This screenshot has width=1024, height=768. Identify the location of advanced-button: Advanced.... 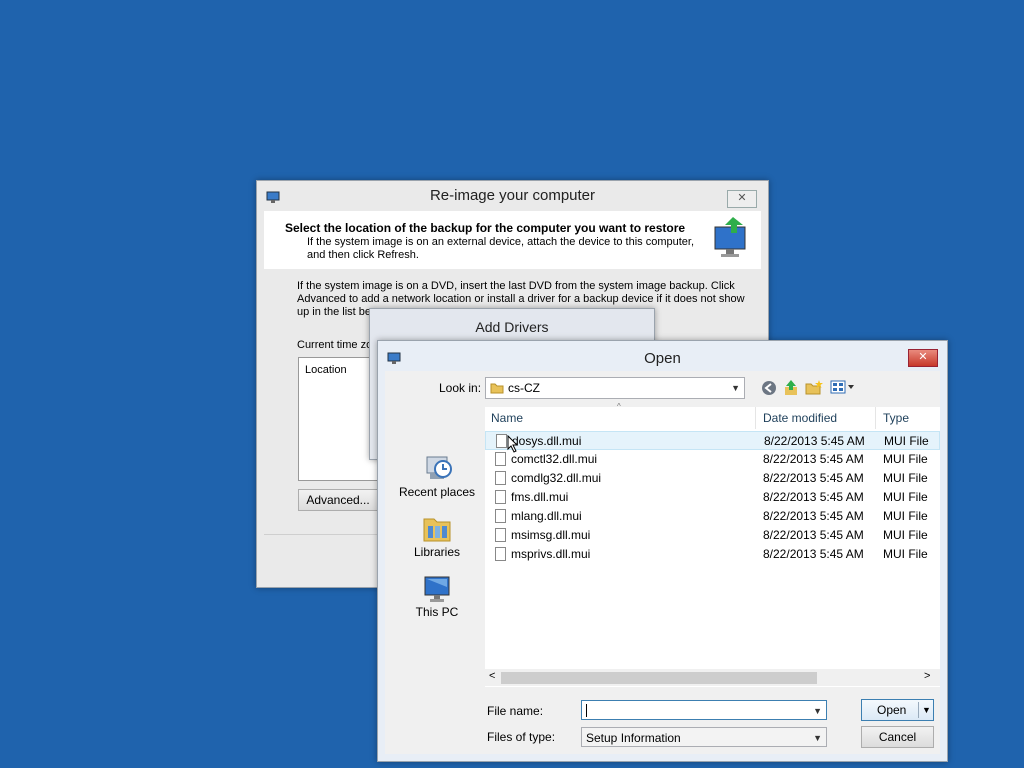
(338, 500).